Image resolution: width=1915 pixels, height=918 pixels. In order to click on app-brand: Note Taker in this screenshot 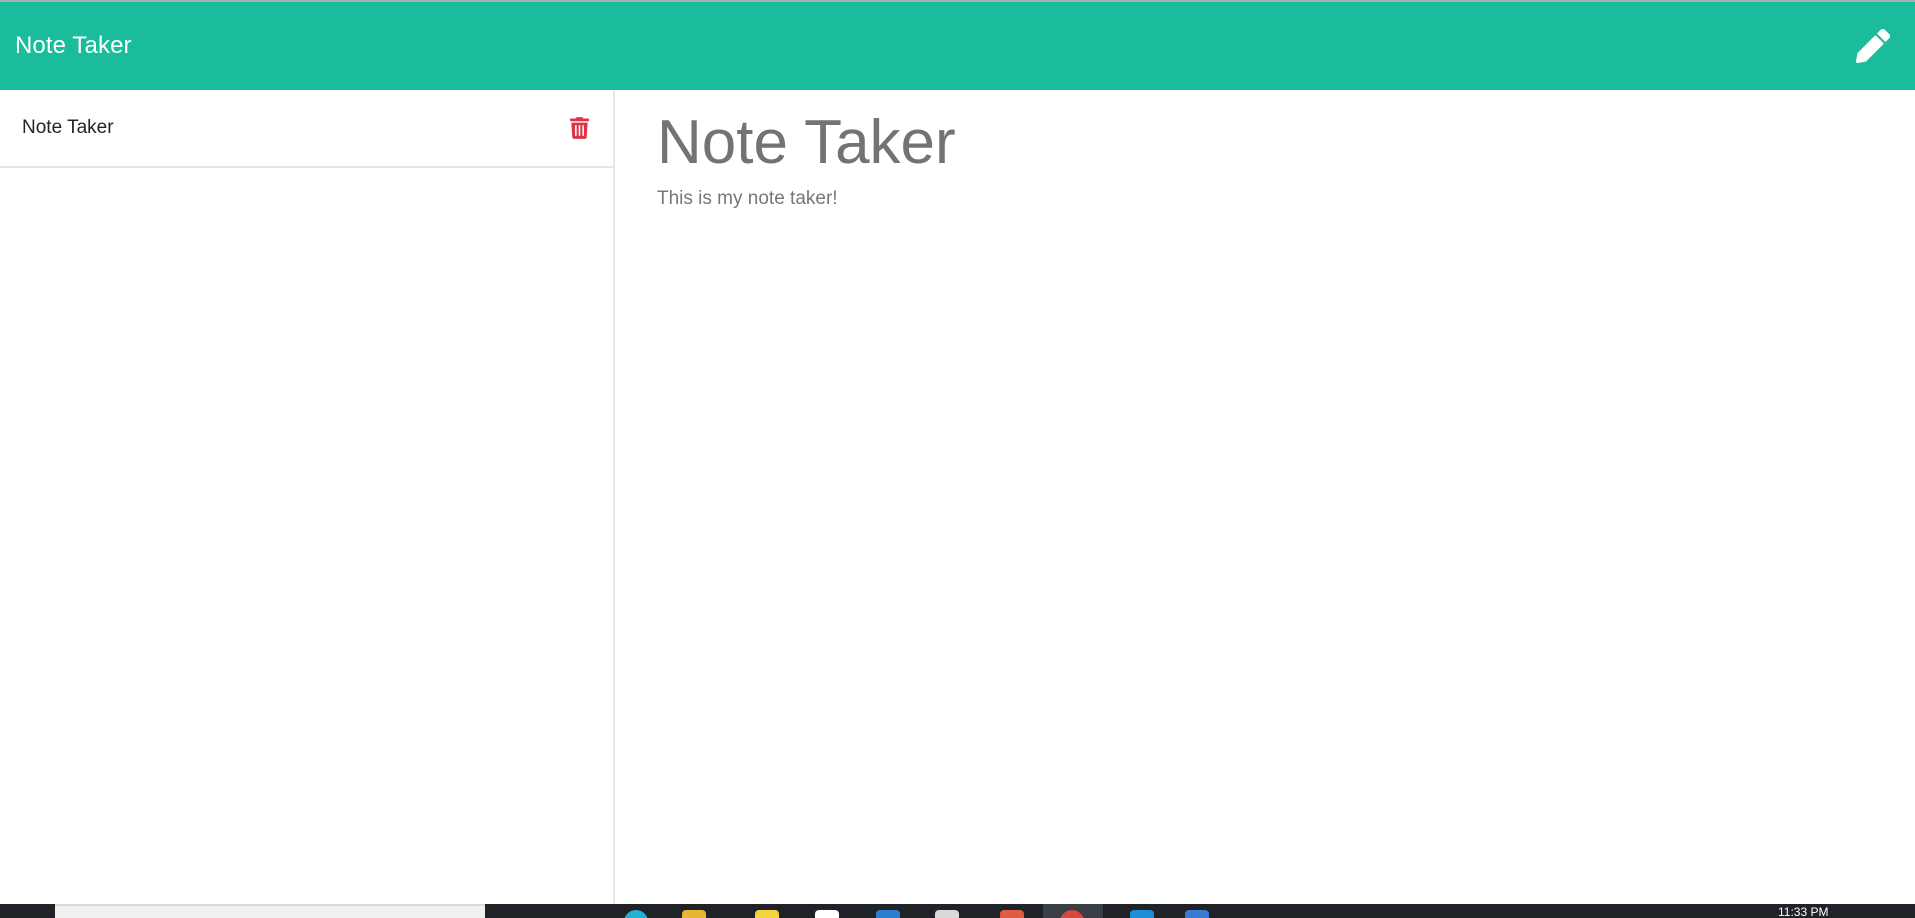, I will do `click(73, 46)`.